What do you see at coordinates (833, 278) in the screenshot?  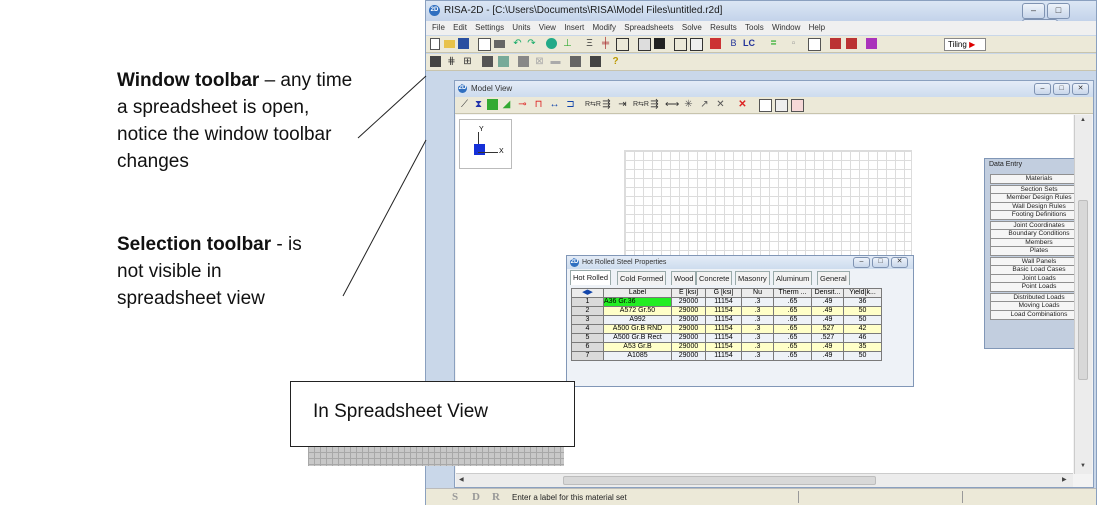 I see `tab-general: General` at bounding box center [833, 278].